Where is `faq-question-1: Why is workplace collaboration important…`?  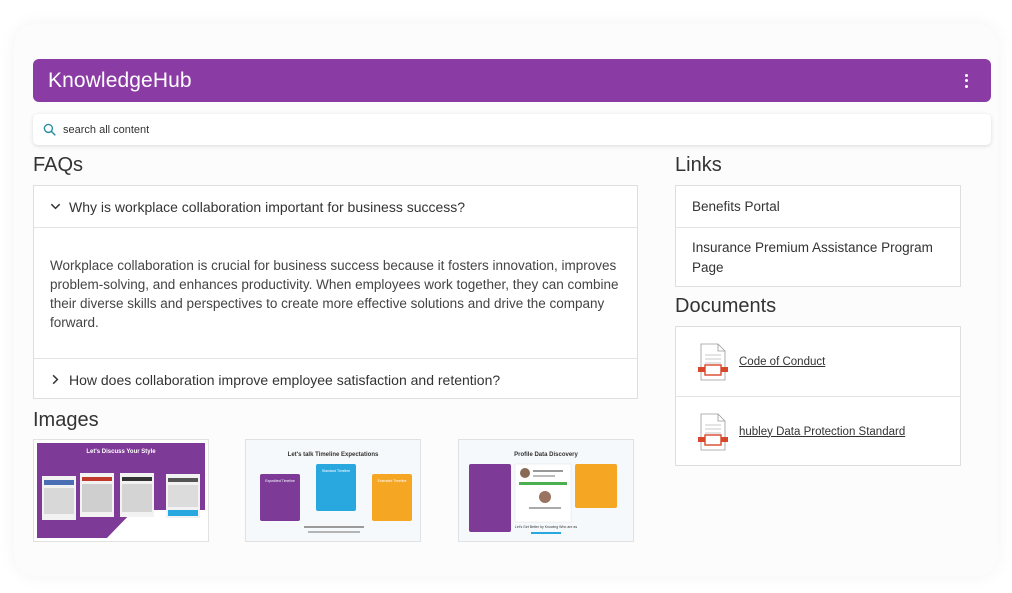
faq-question-1: Why is workplace collaboration important… is located at coordinates (335, 206).